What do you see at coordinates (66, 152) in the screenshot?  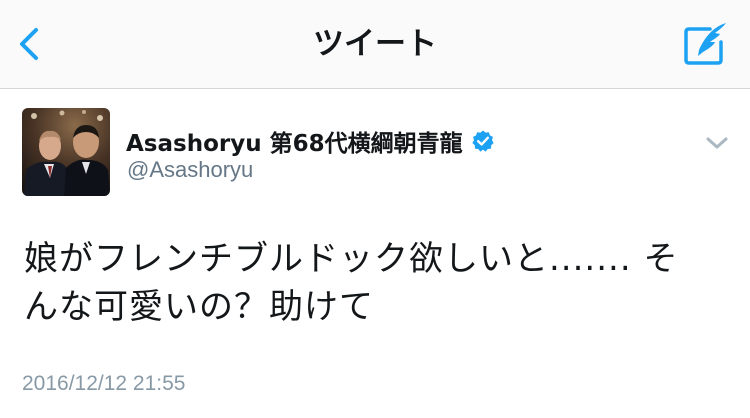 I see `avatar` at bounding box center [66, 152].